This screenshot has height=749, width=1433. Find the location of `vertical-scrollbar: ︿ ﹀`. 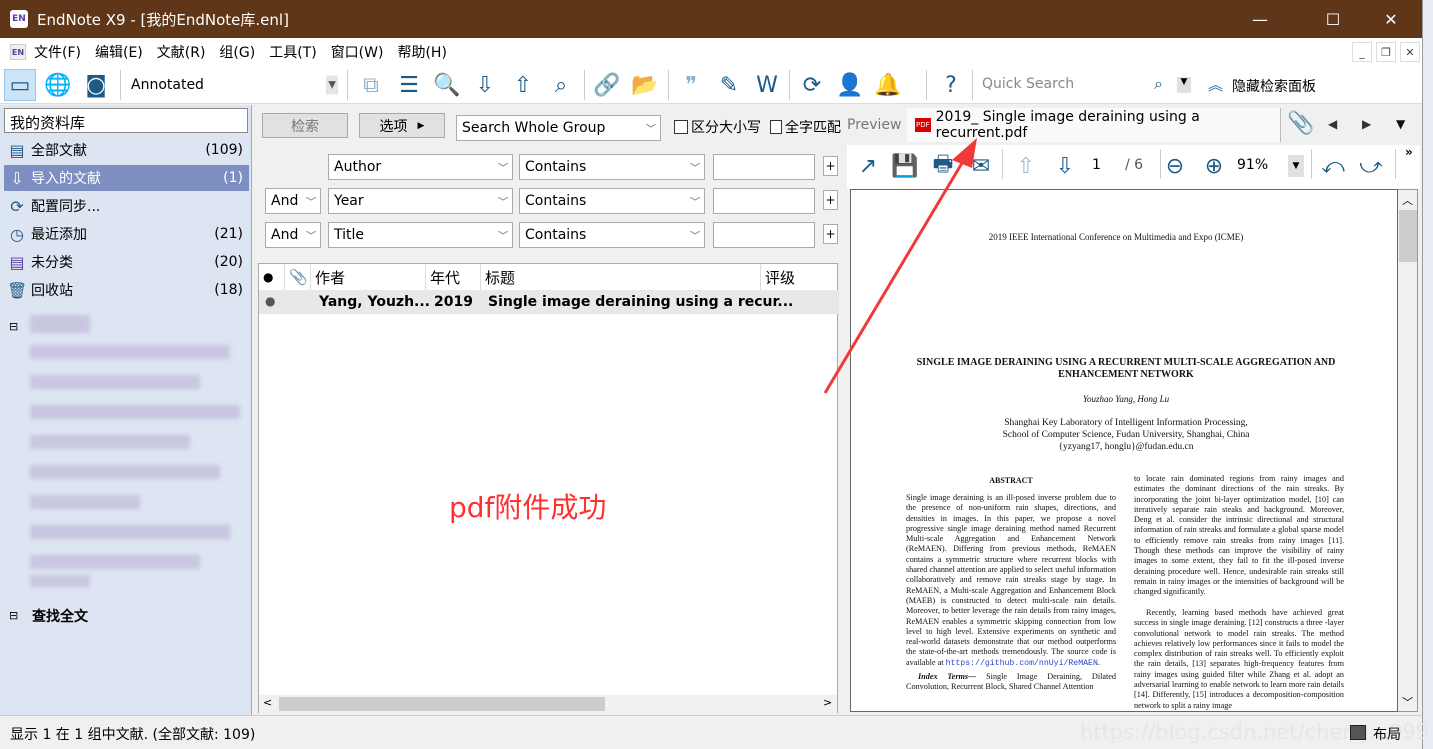

vertical-scrollbar: ︿ ﹀ is located at coordinates (1408, 450).